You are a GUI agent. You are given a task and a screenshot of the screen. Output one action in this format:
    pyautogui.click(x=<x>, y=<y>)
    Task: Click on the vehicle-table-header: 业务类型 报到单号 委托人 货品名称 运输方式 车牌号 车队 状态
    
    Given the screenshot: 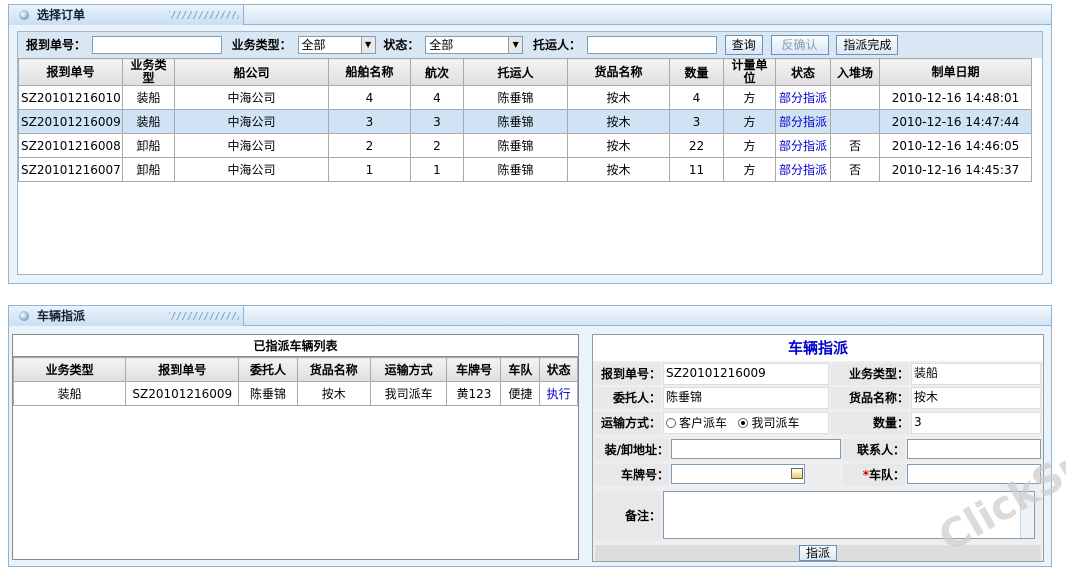 What is the action you would take?
    pyautogui.click(x=295, y=369)
    